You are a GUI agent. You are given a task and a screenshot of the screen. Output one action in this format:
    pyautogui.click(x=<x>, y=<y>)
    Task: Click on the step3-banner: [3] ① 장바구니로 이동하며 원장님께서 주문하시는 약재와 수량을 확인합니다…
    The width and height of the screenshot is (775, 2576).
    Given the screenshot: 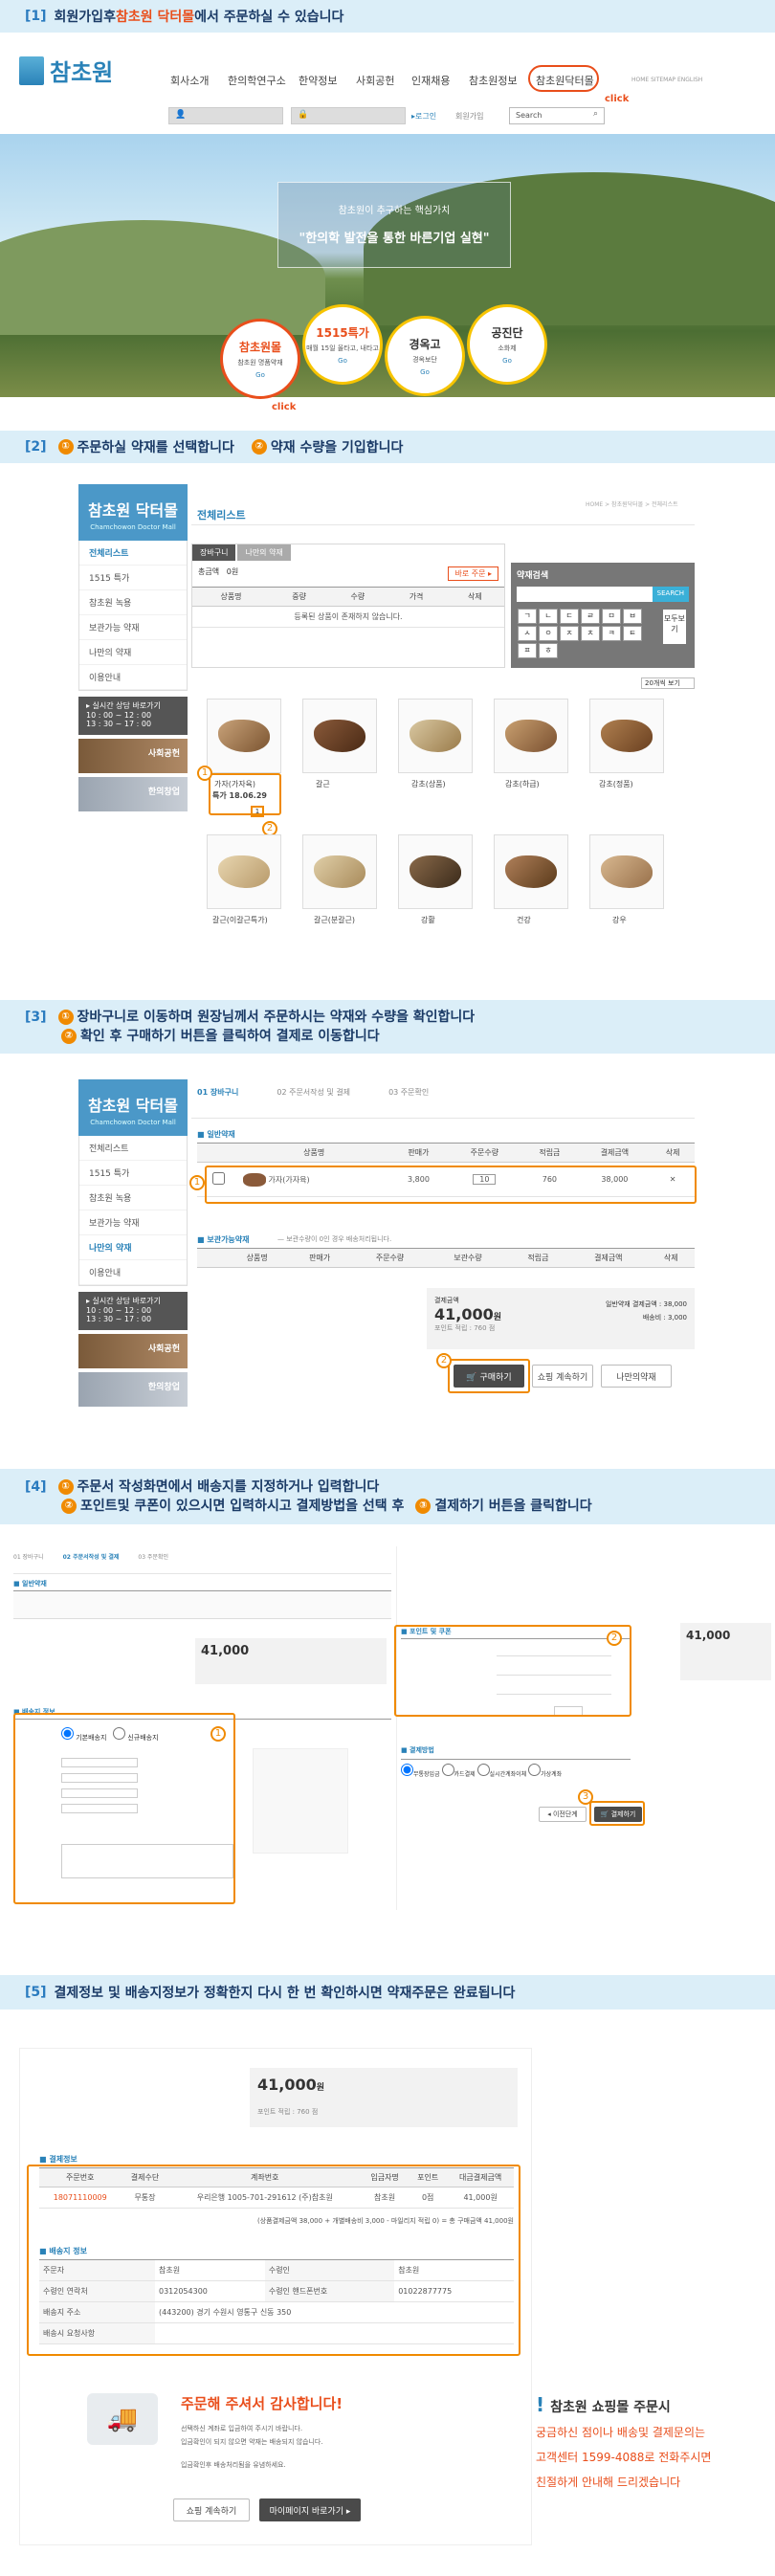 What is the action you would take?
    pyautogui.click(x=387, y=1027)
    